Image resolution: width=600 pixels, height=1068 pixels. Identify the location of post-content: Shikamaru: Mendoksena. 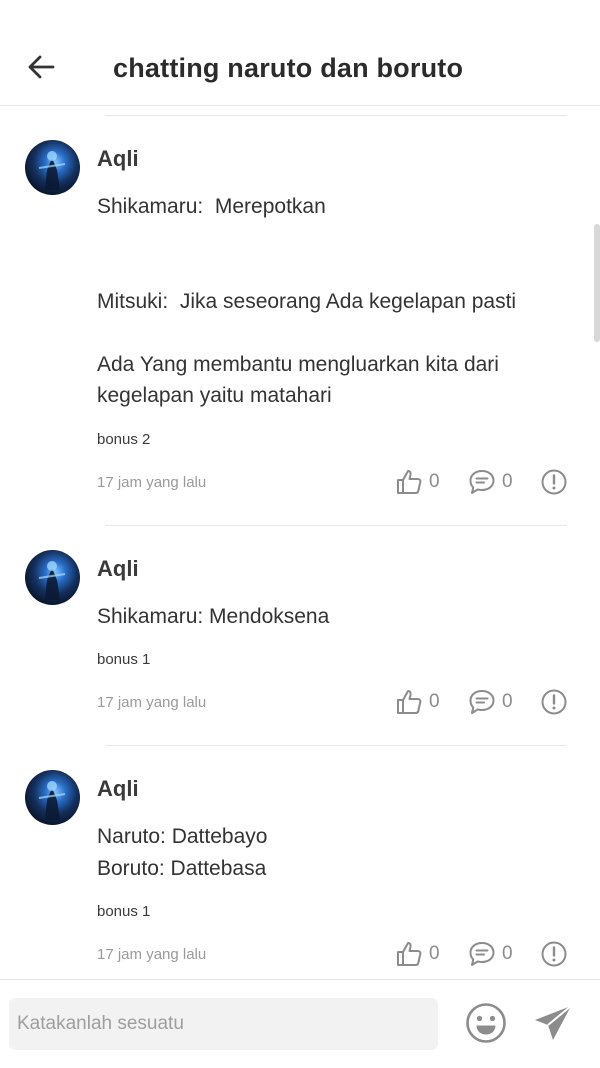
(332, 617).